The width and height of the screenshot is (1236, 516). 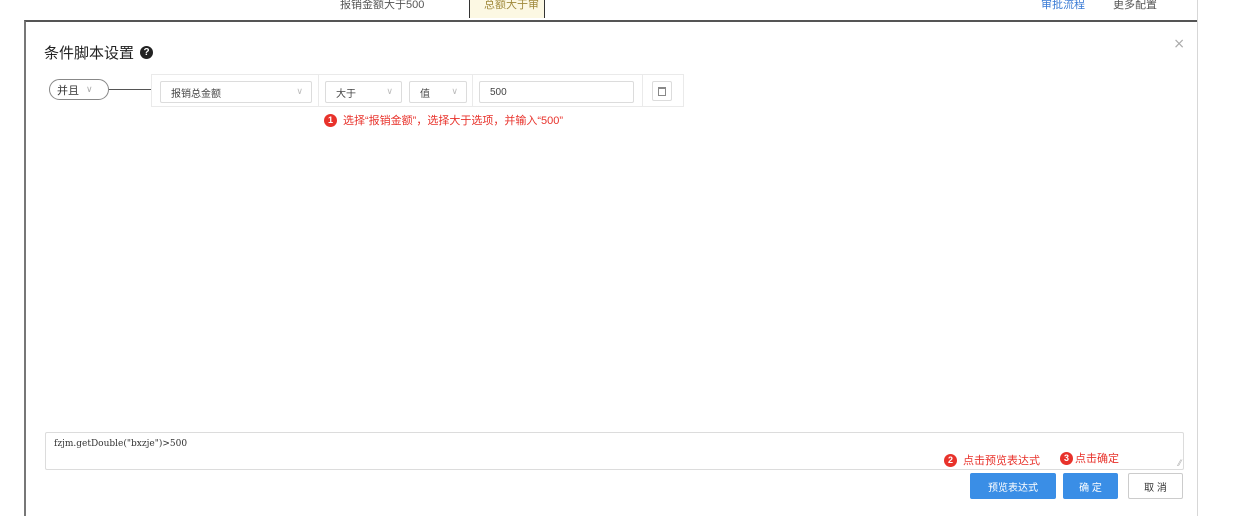 What do you see at coordinates (1001, 461) in the screenshot?
I see `annotation-text: 点击预览表达式` at bounding box center [1001, 461].